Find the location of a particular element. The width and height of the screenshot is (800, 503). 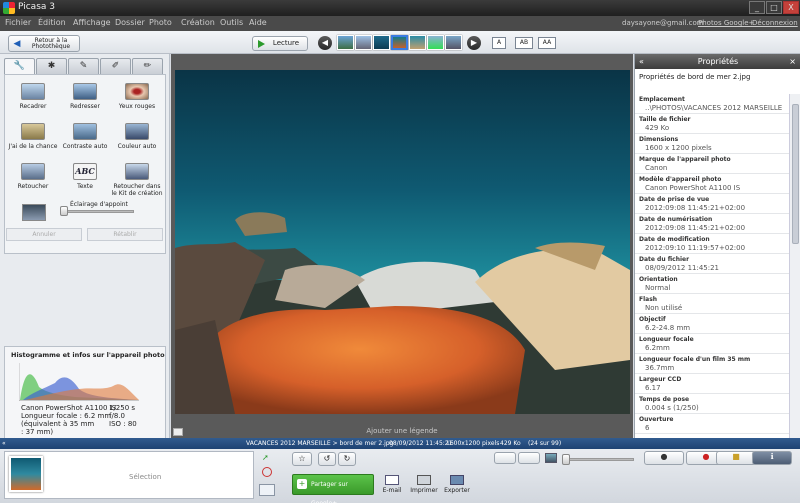

export-button: Exporter is located at coordinates (457, 484).